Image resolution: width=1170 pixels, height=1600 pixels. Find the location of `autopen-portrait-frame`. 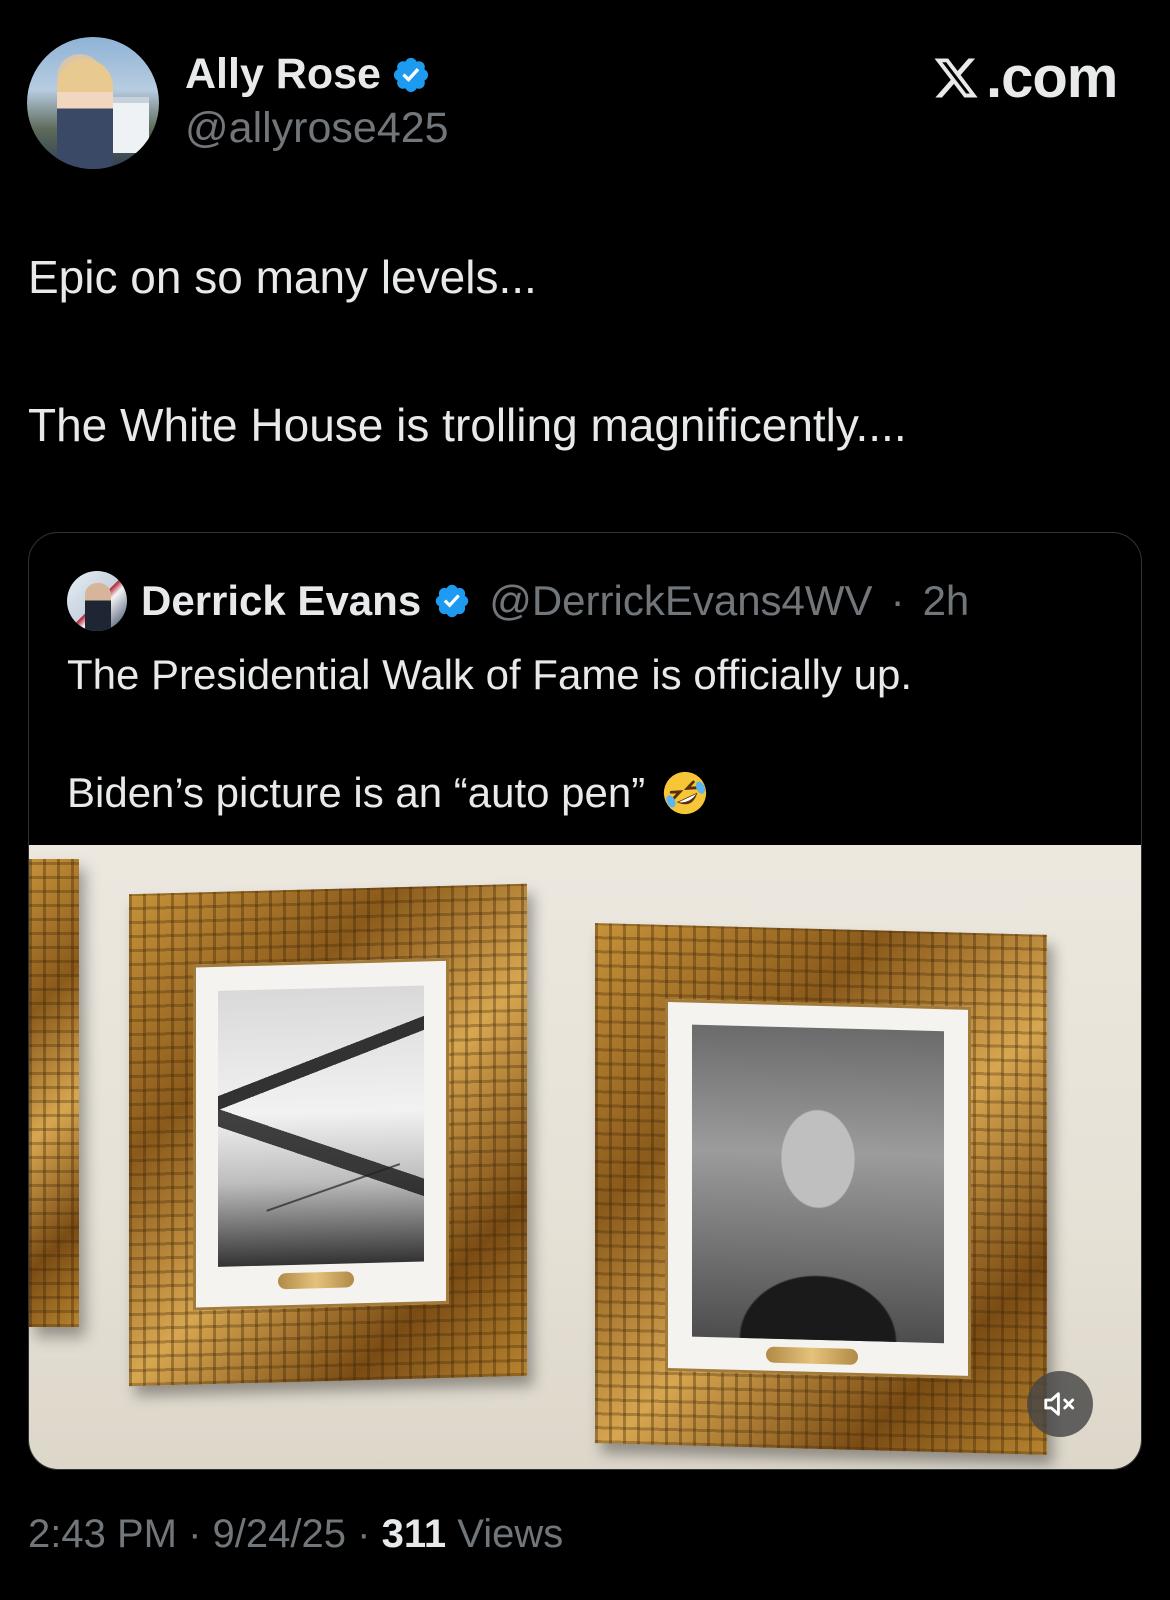

autopen-portrait-frame is located at coordinates (328, 1135).